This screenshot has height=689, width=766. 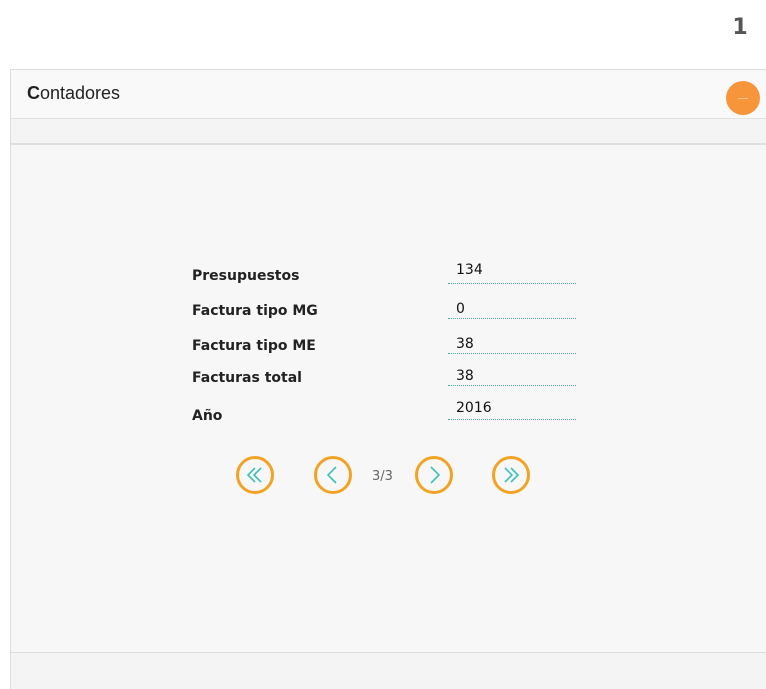 I want to click on label-presupuestos: Presupuestos, so click(x=246, y=276).